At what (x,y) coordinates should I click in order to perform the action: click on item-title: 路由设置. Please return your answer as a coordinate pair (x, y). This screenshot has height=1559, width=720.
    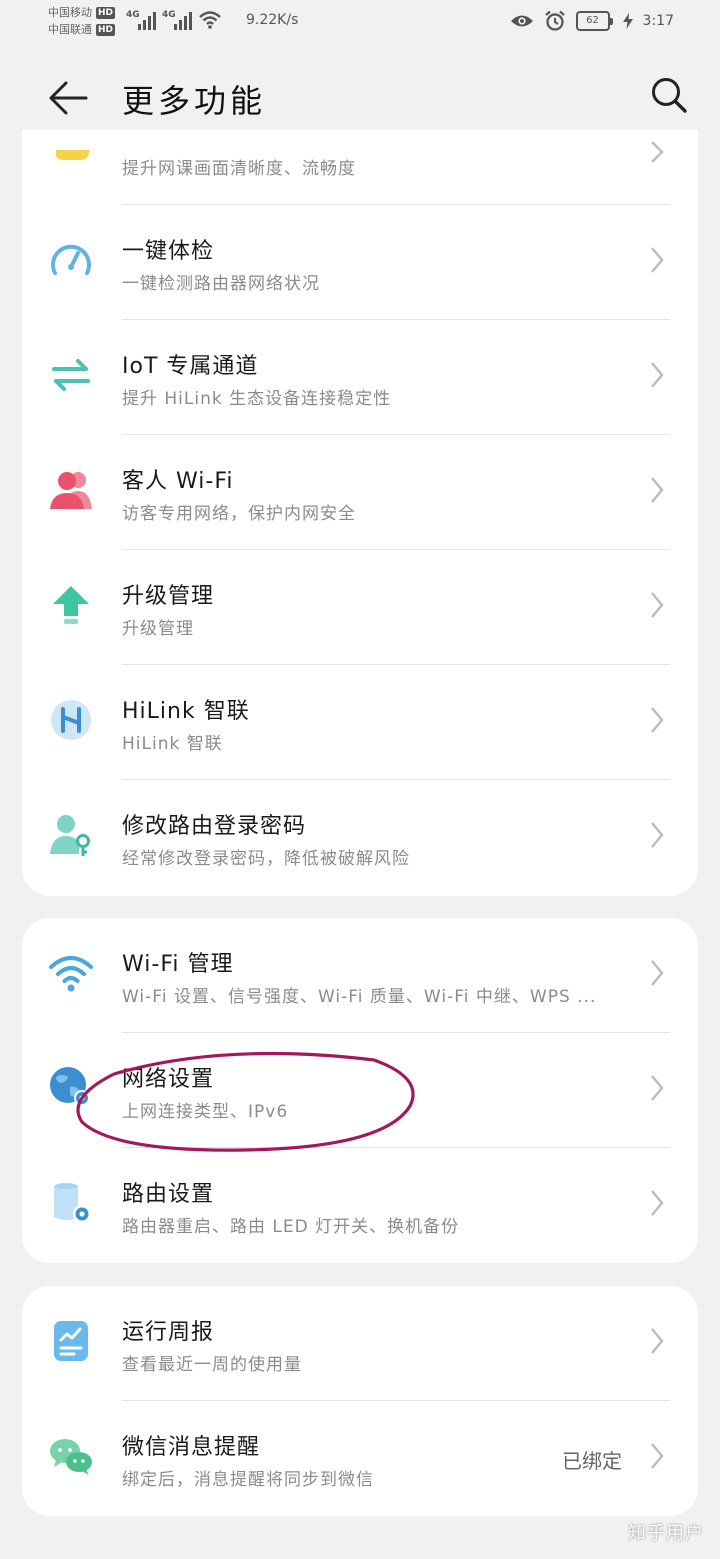
    Looking at the image, I should click on (168, 1194).